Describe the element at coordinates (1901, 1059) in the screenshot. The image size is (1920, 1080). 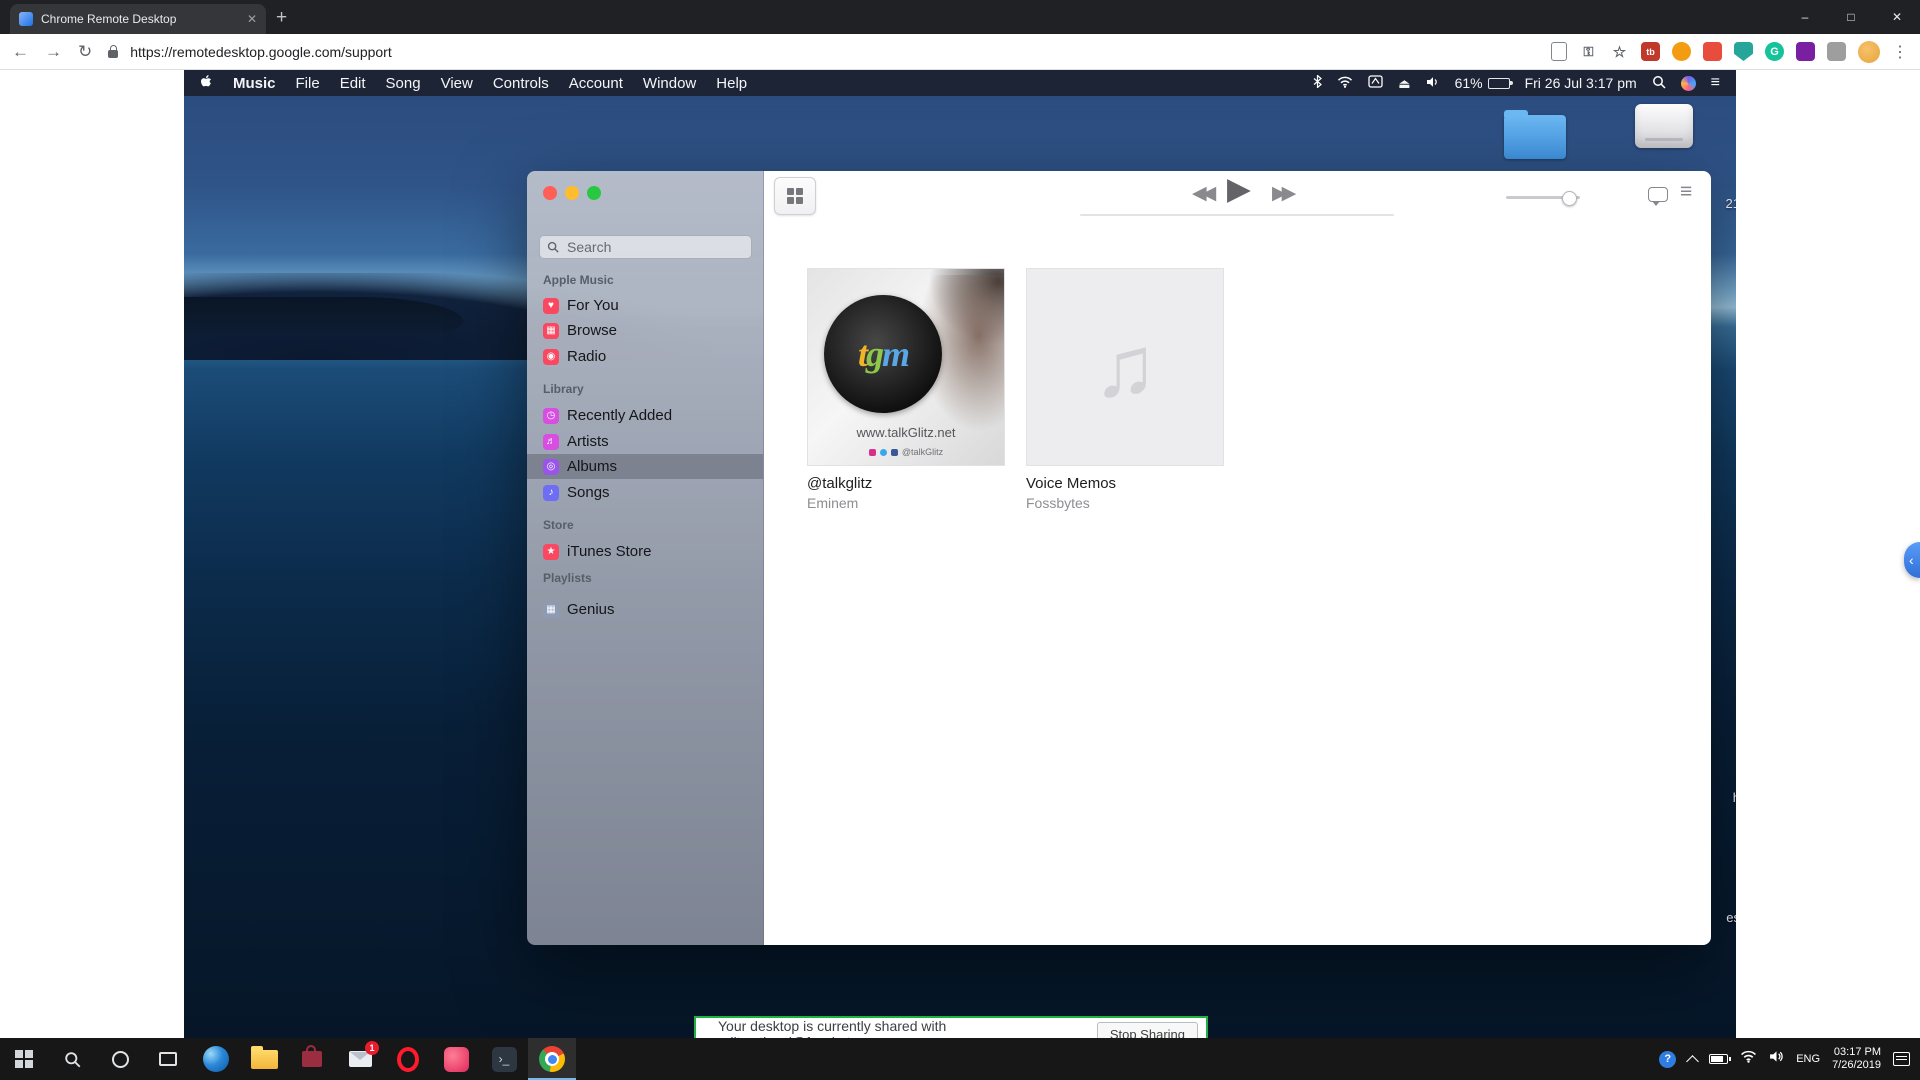
I see `action-center-icon` at that location.